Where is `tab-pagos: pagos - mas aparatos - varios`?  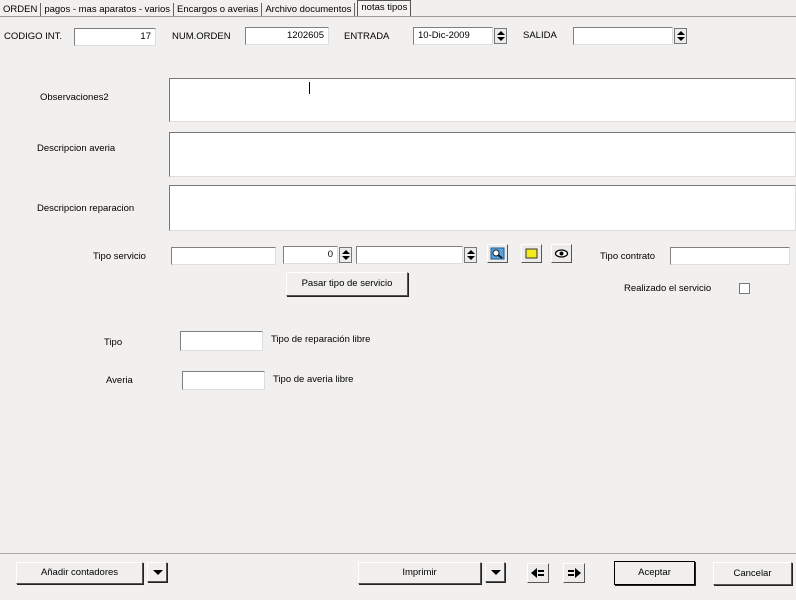 tab-pagos: pagos - mas aparatos - varios is located at coordinates (107, 9).